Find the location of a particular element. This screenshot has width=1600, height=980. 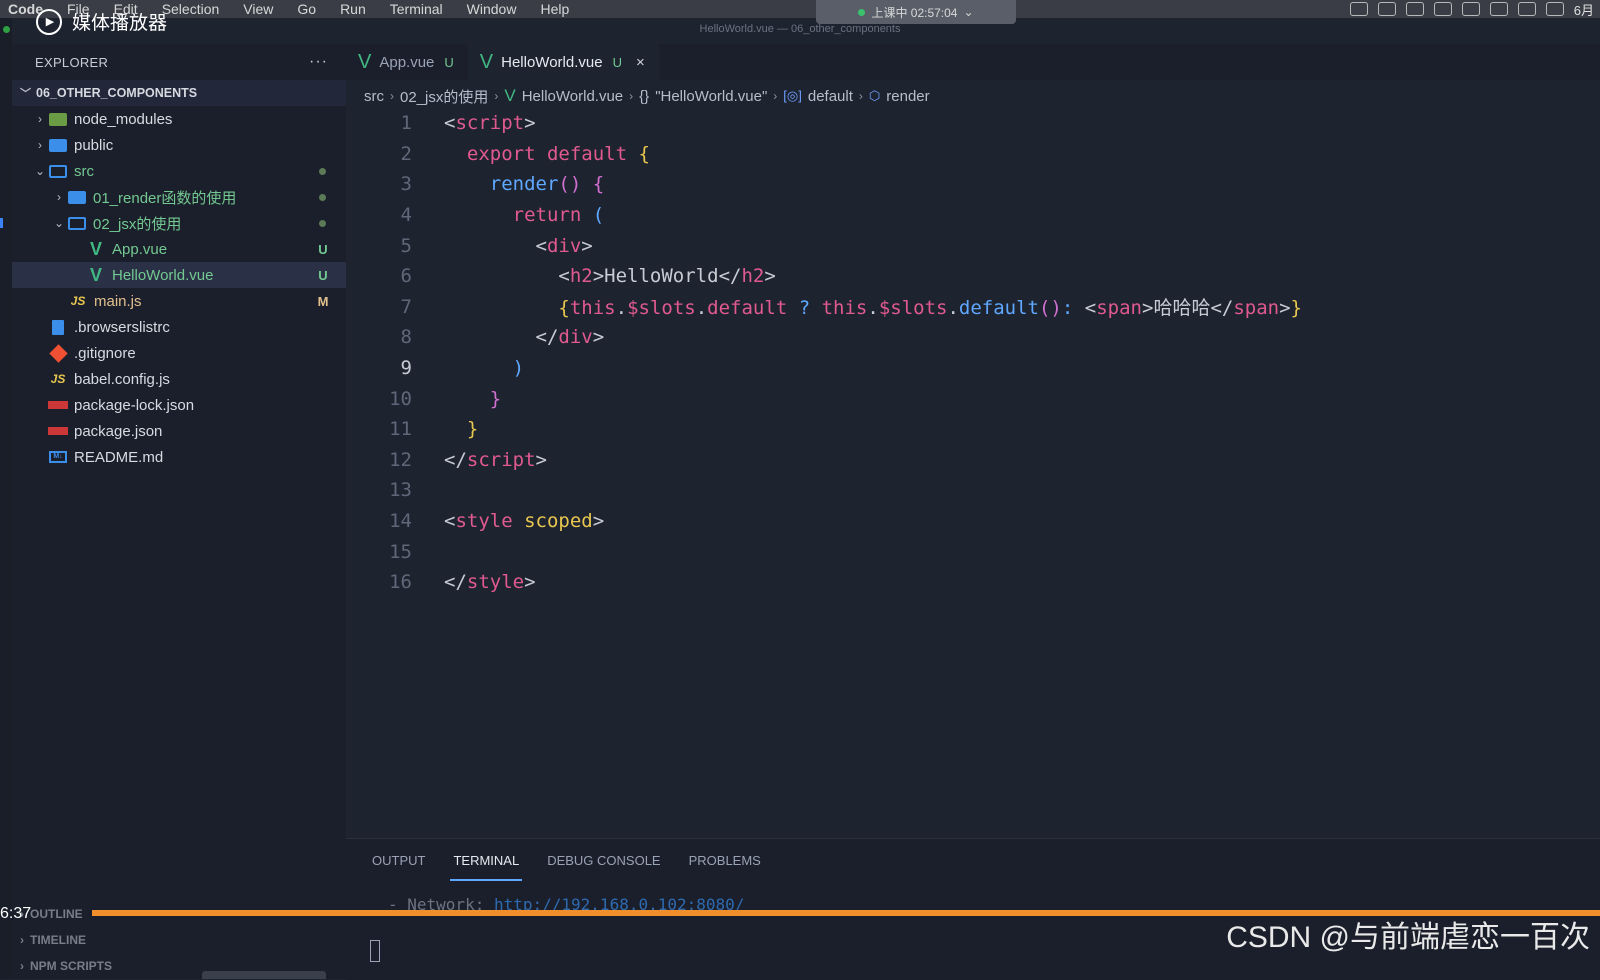

menu-go: Go is located at coordinates (306, 9).